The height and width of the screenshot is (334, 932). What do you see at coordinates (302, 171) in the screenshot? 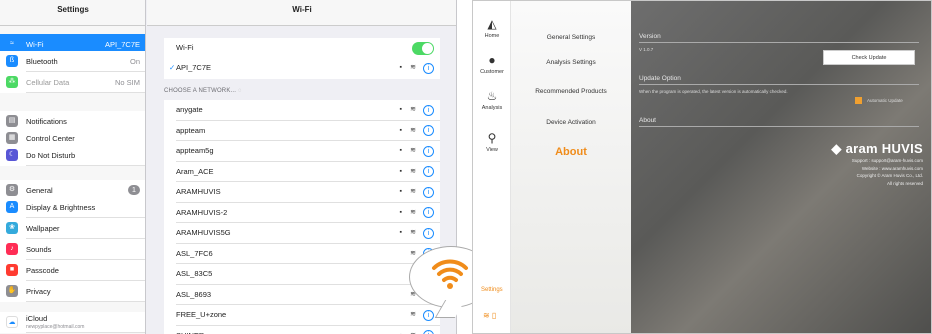
I see `network-row: Aram_ACE ▪ ≋ i` at bounding box center [302, 171].